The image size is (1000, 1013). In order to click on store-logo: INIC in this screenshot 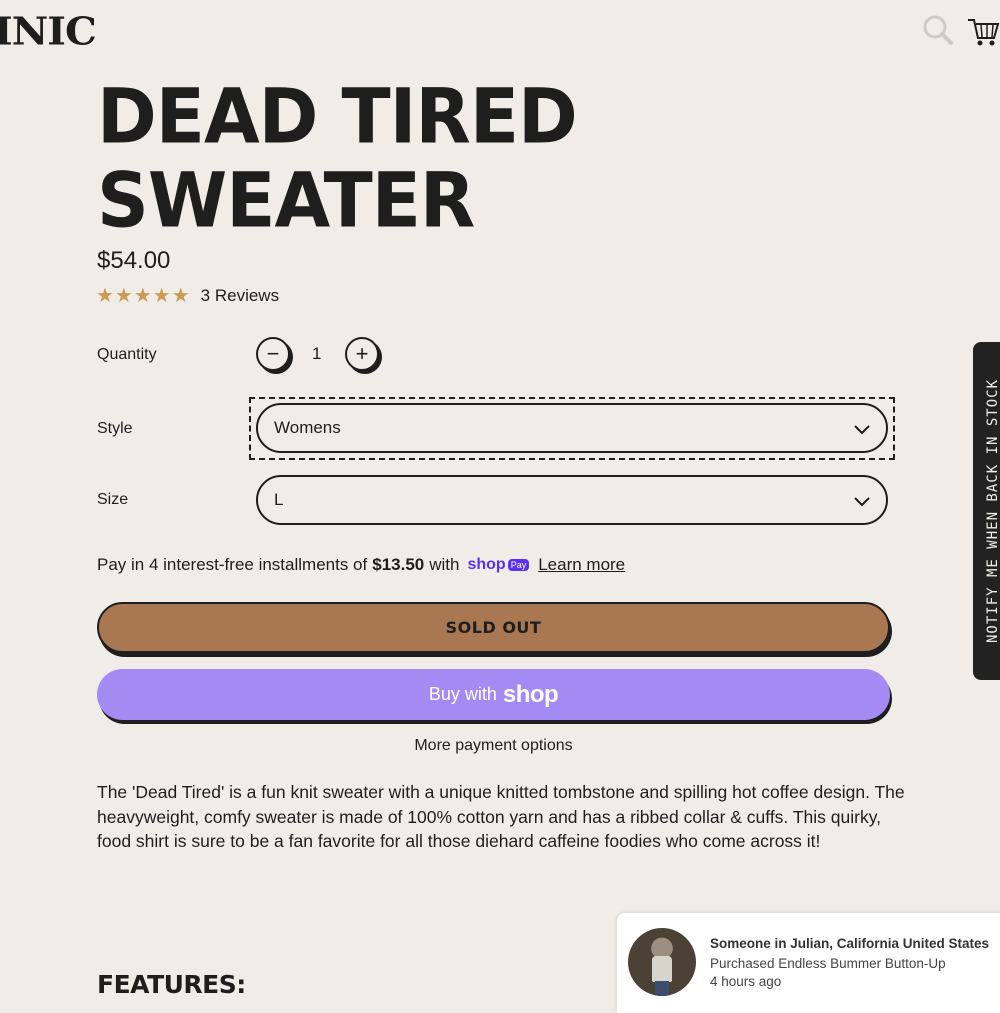, I will do `click(48, 31)`.